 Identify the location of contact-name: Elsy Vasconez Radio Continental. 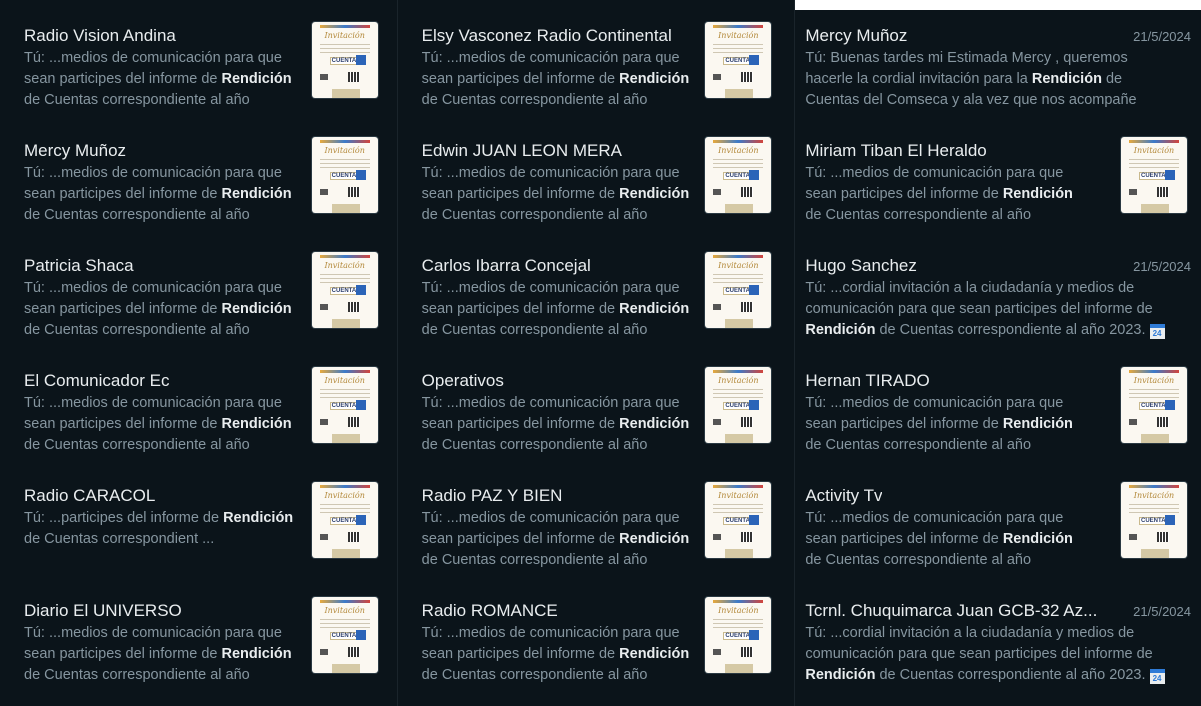
(546, 35).